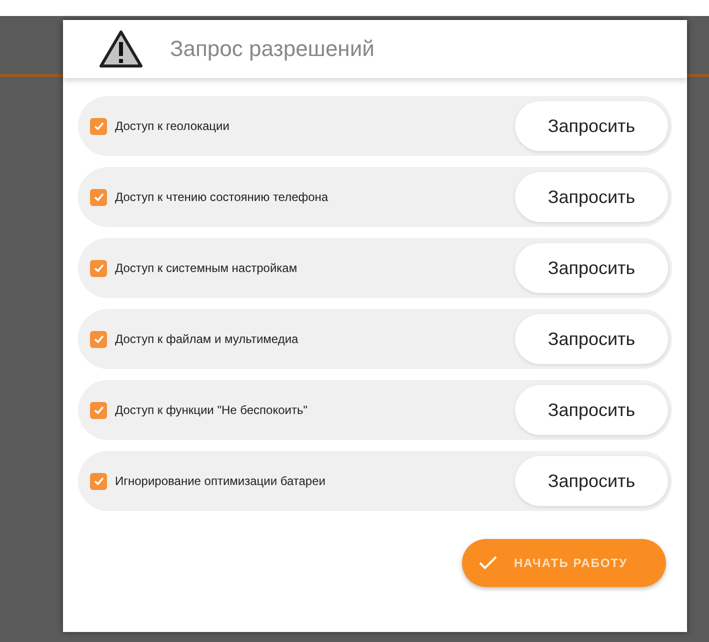 This screenshot has width=709, height=642. Describe the element at coordinates (206, 268) in the screenshot. I see `permission-label: Доступ к системным настройкам` at that location.